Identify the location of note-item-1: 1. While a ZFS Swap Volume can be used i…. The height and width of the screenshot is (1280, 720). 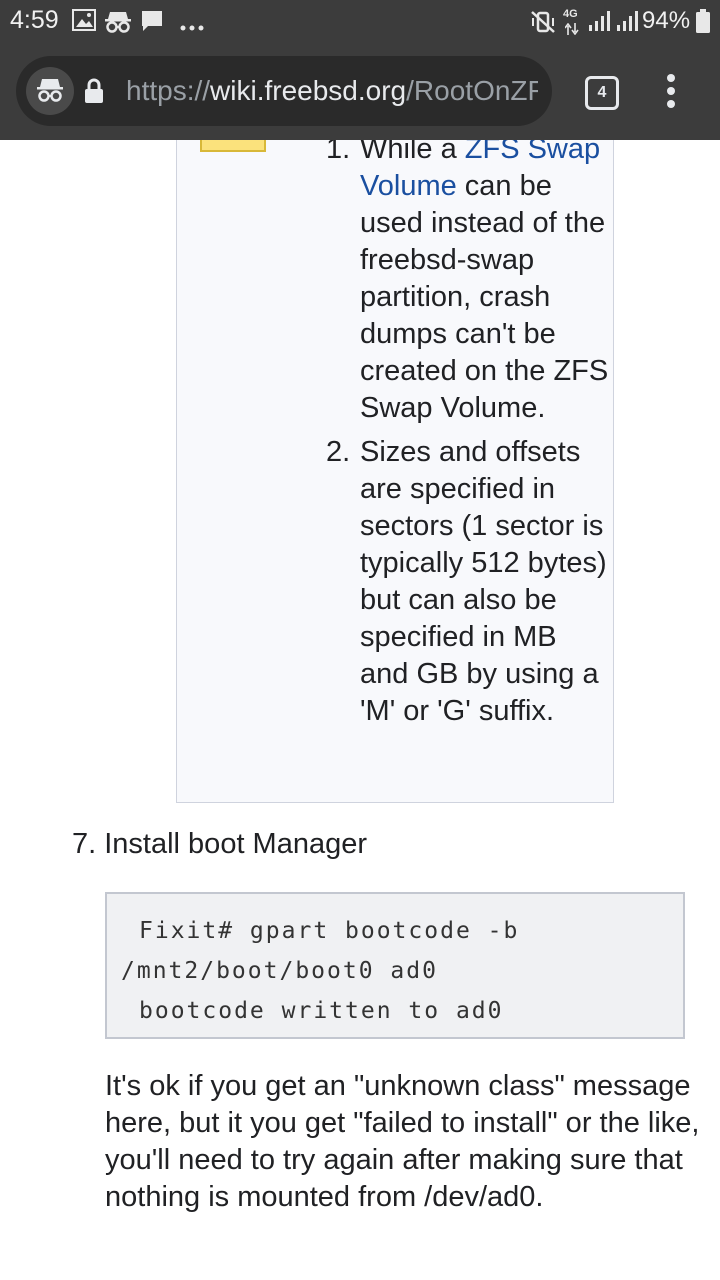
(465, 279).